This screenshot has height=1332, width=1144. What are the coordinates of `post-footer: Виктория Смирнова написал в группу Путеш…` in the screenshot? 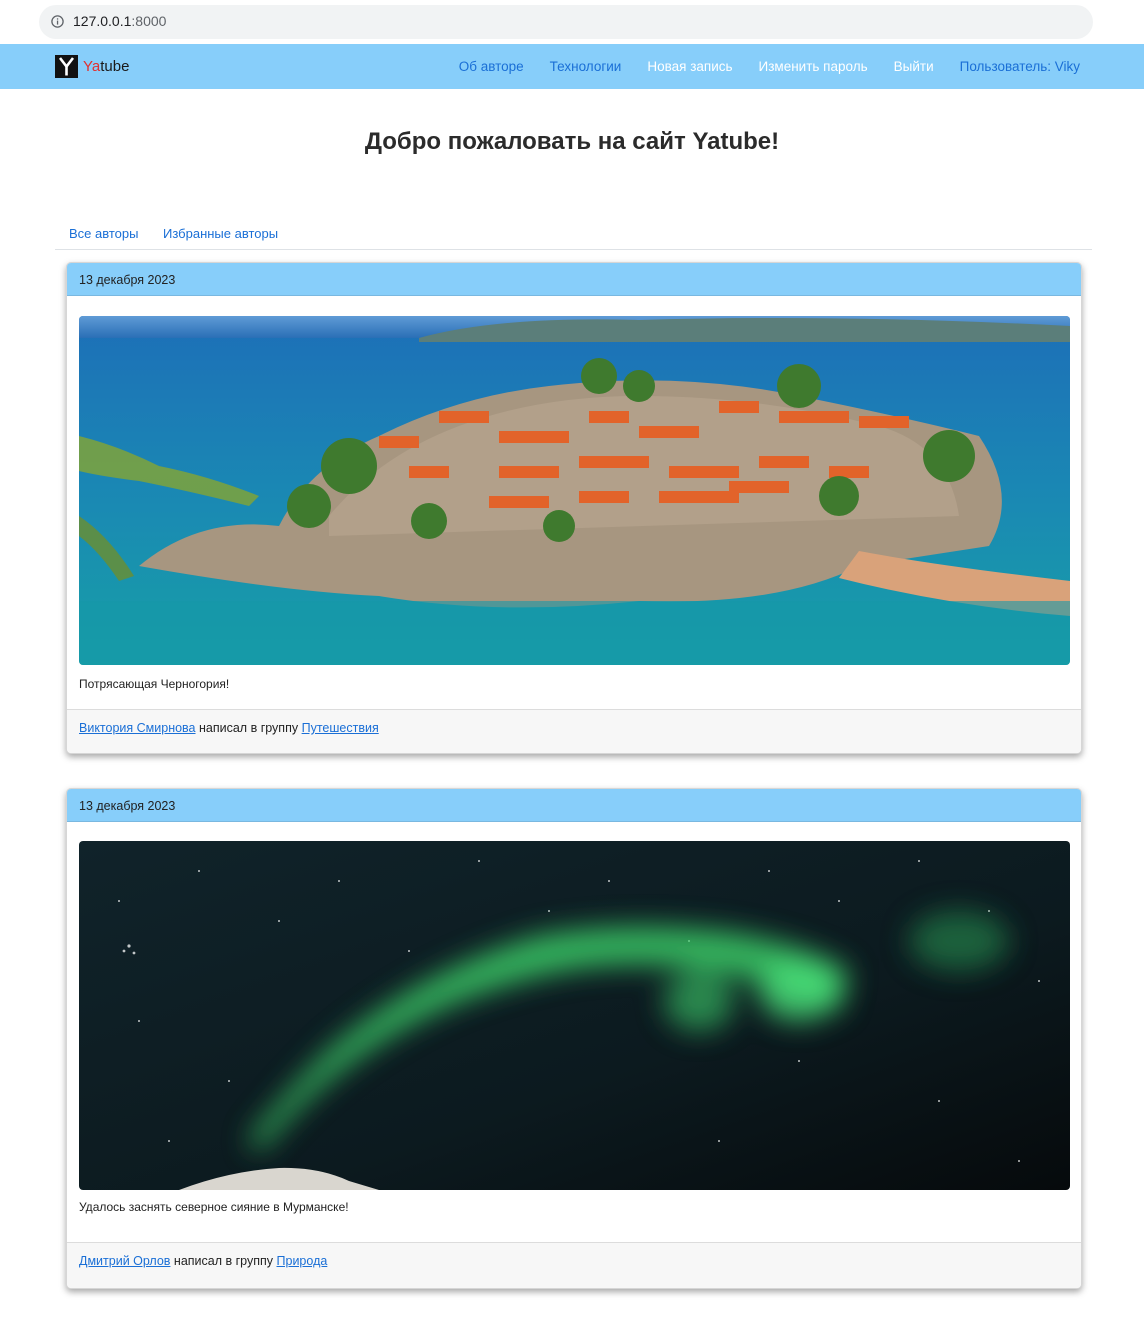 It's located at (574, 731).